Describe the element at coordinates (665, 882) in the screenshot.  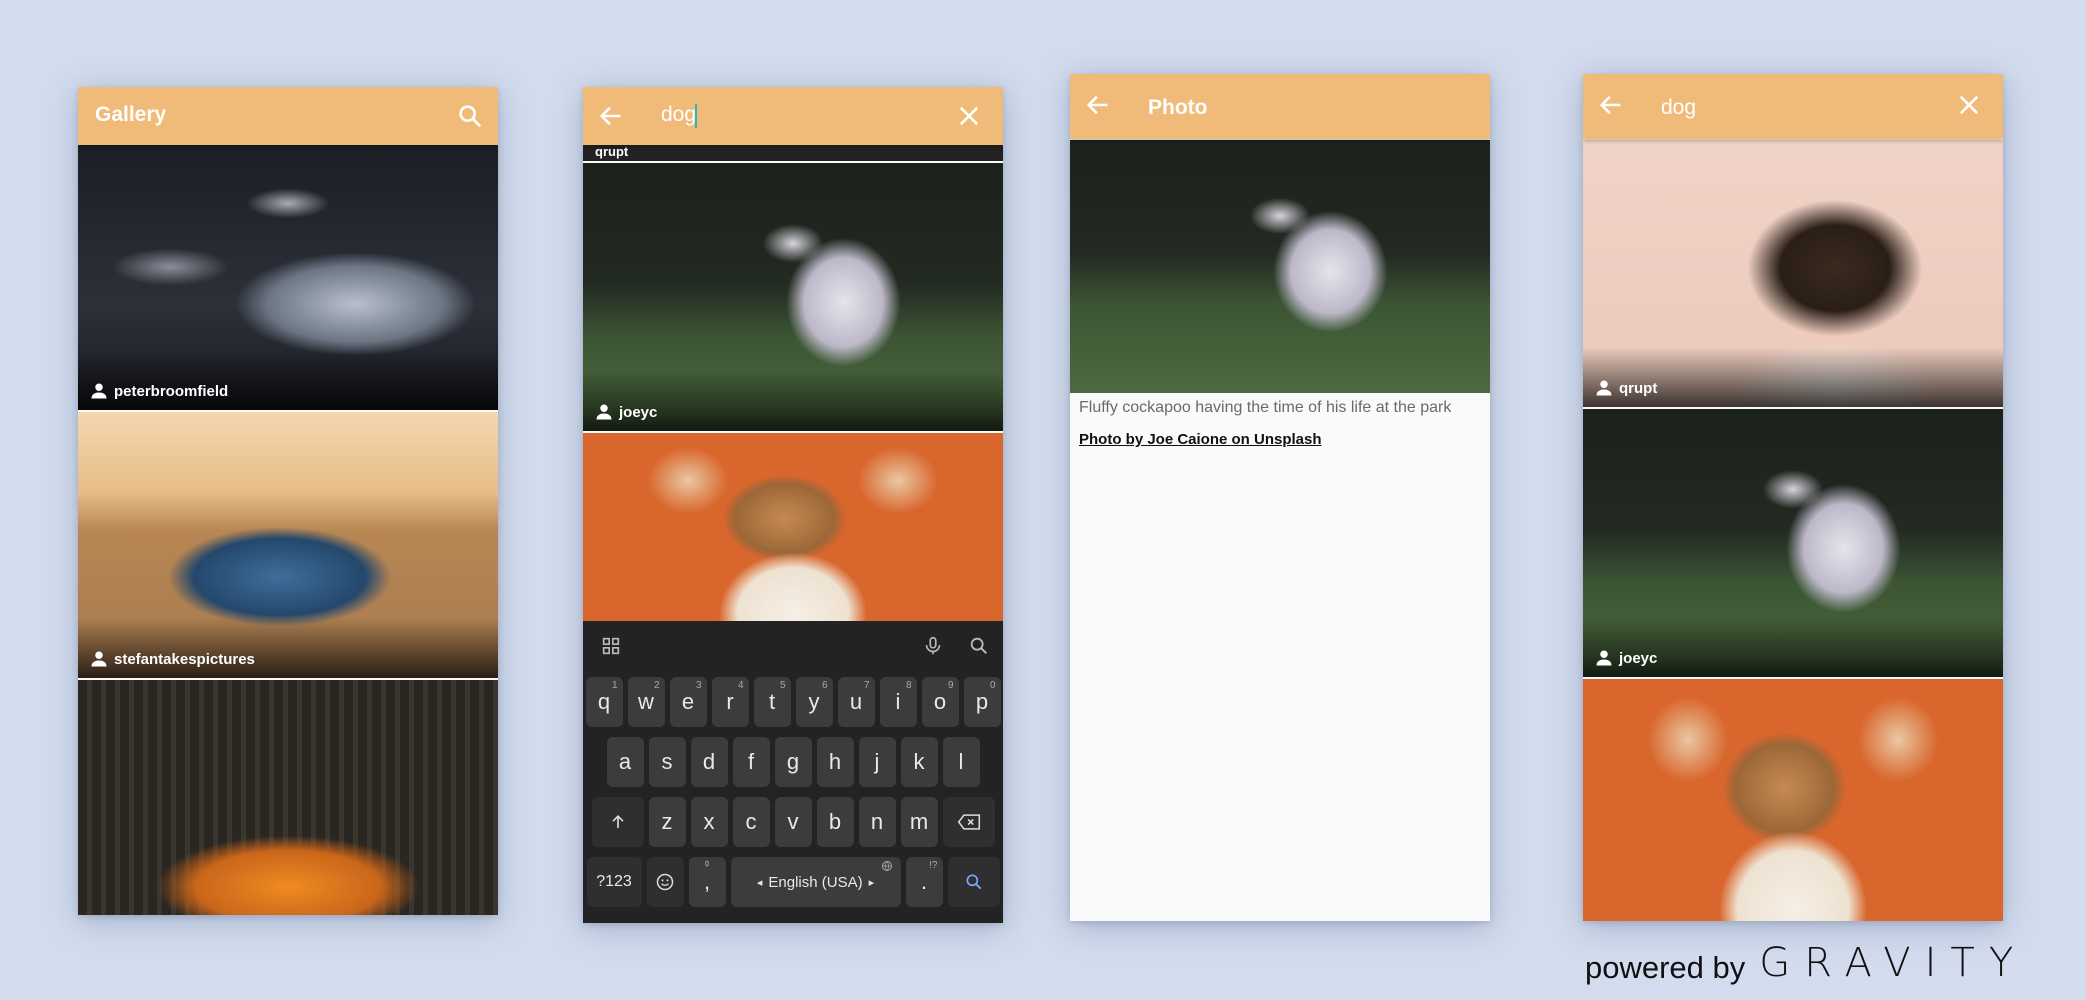
I see `emoji-key` at that location.